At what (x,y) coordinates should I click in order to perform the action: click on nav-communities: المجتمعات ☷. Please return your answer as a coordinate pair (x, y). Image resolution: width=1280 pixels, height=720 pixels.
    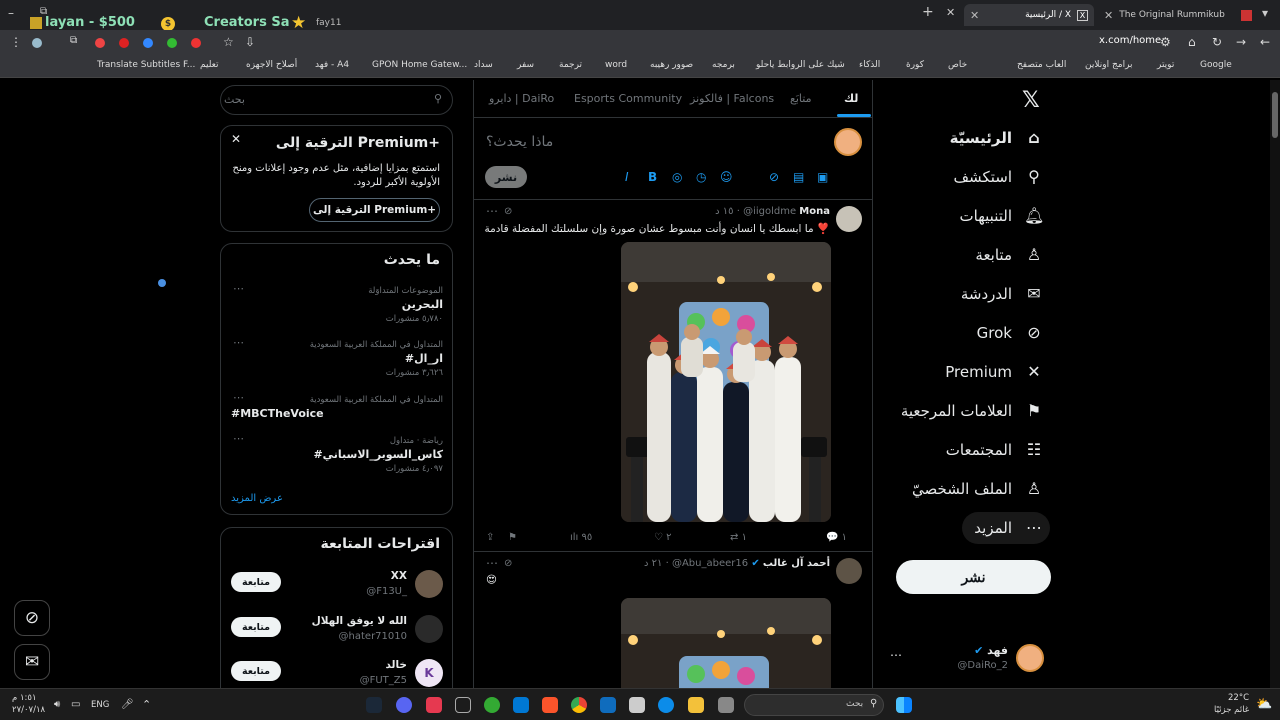
    Looking at the image, I should click on (995, 449).